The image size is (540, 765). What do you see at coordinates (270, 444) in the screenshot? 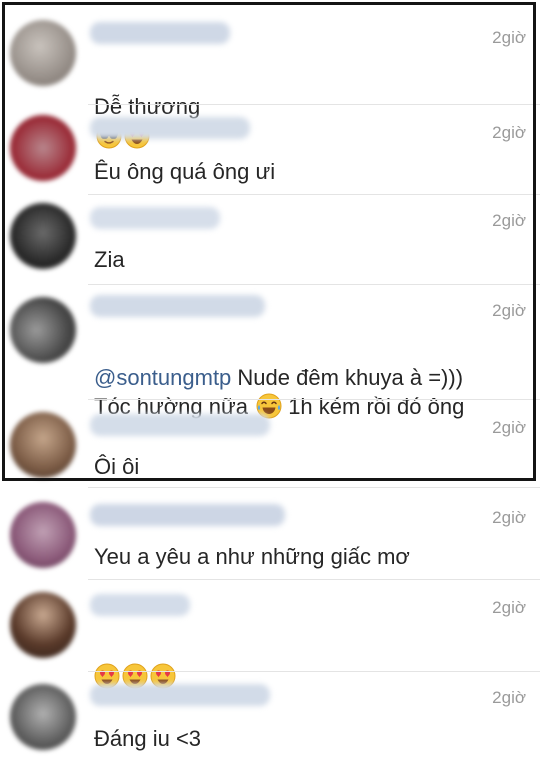
I see `comment-row: 2giờ Ôi ôi` at bounding box center [270, 444].